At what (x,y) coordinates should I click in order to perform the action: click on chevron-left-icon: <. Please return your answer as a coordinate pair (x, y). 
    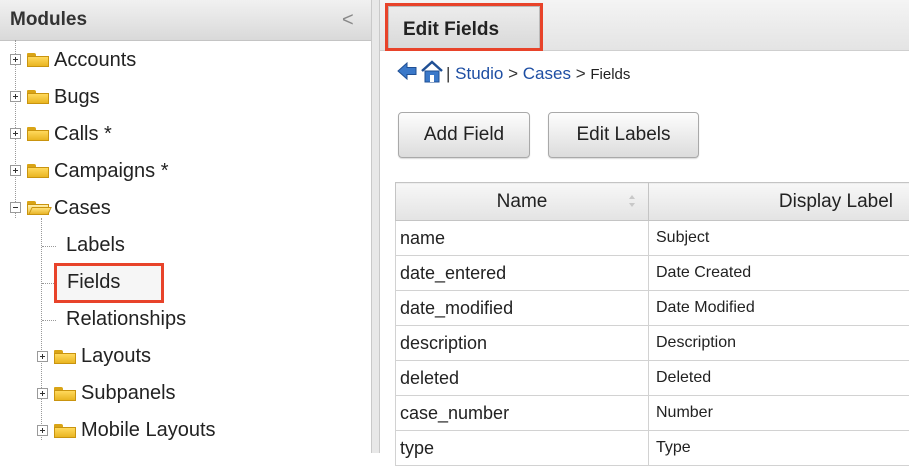
    Looking at the image, I should click on (348, 20).